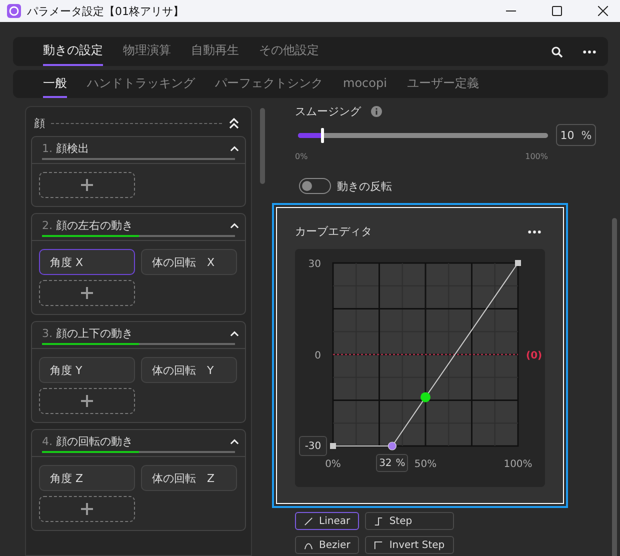 This screenshot has height=556, width=620. Describe the element at coordinates (301, 156) in the screenshot. I see `min-label: 0%` at that location.